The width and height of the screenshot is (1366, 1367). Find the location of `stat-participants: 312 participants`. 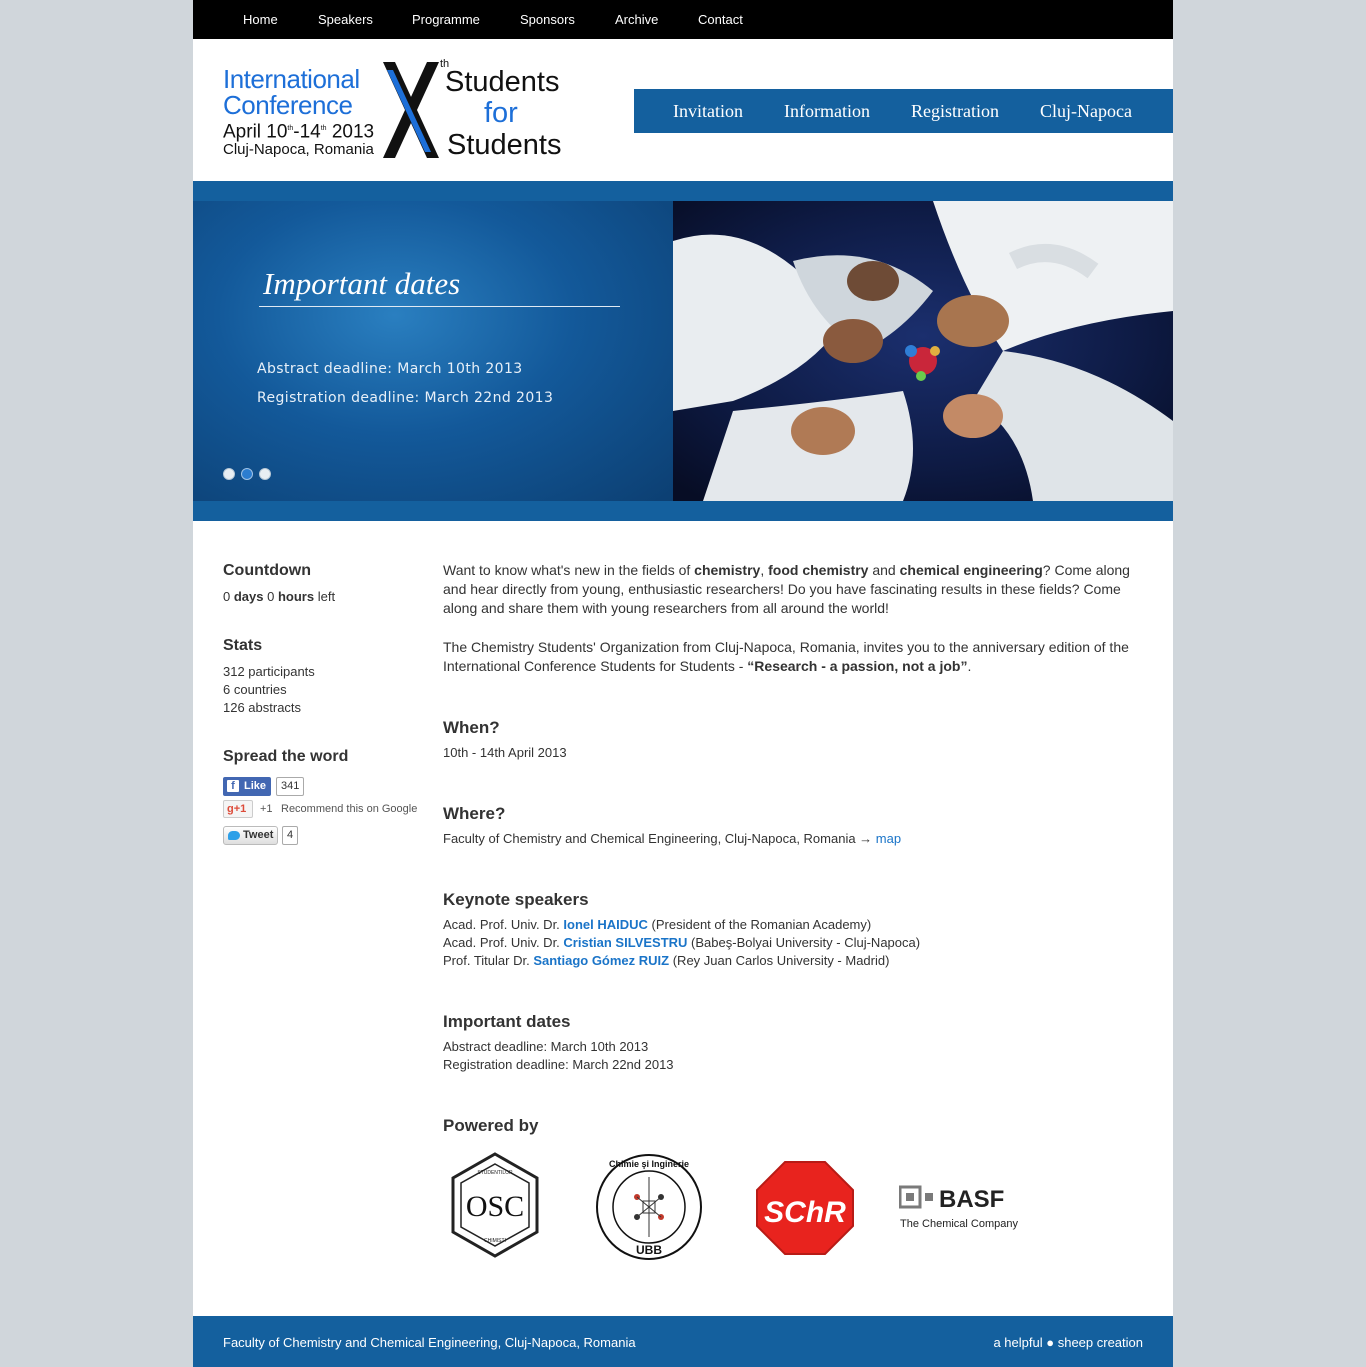

stat-participants: 312 participants is located at coordinates (269, 671).